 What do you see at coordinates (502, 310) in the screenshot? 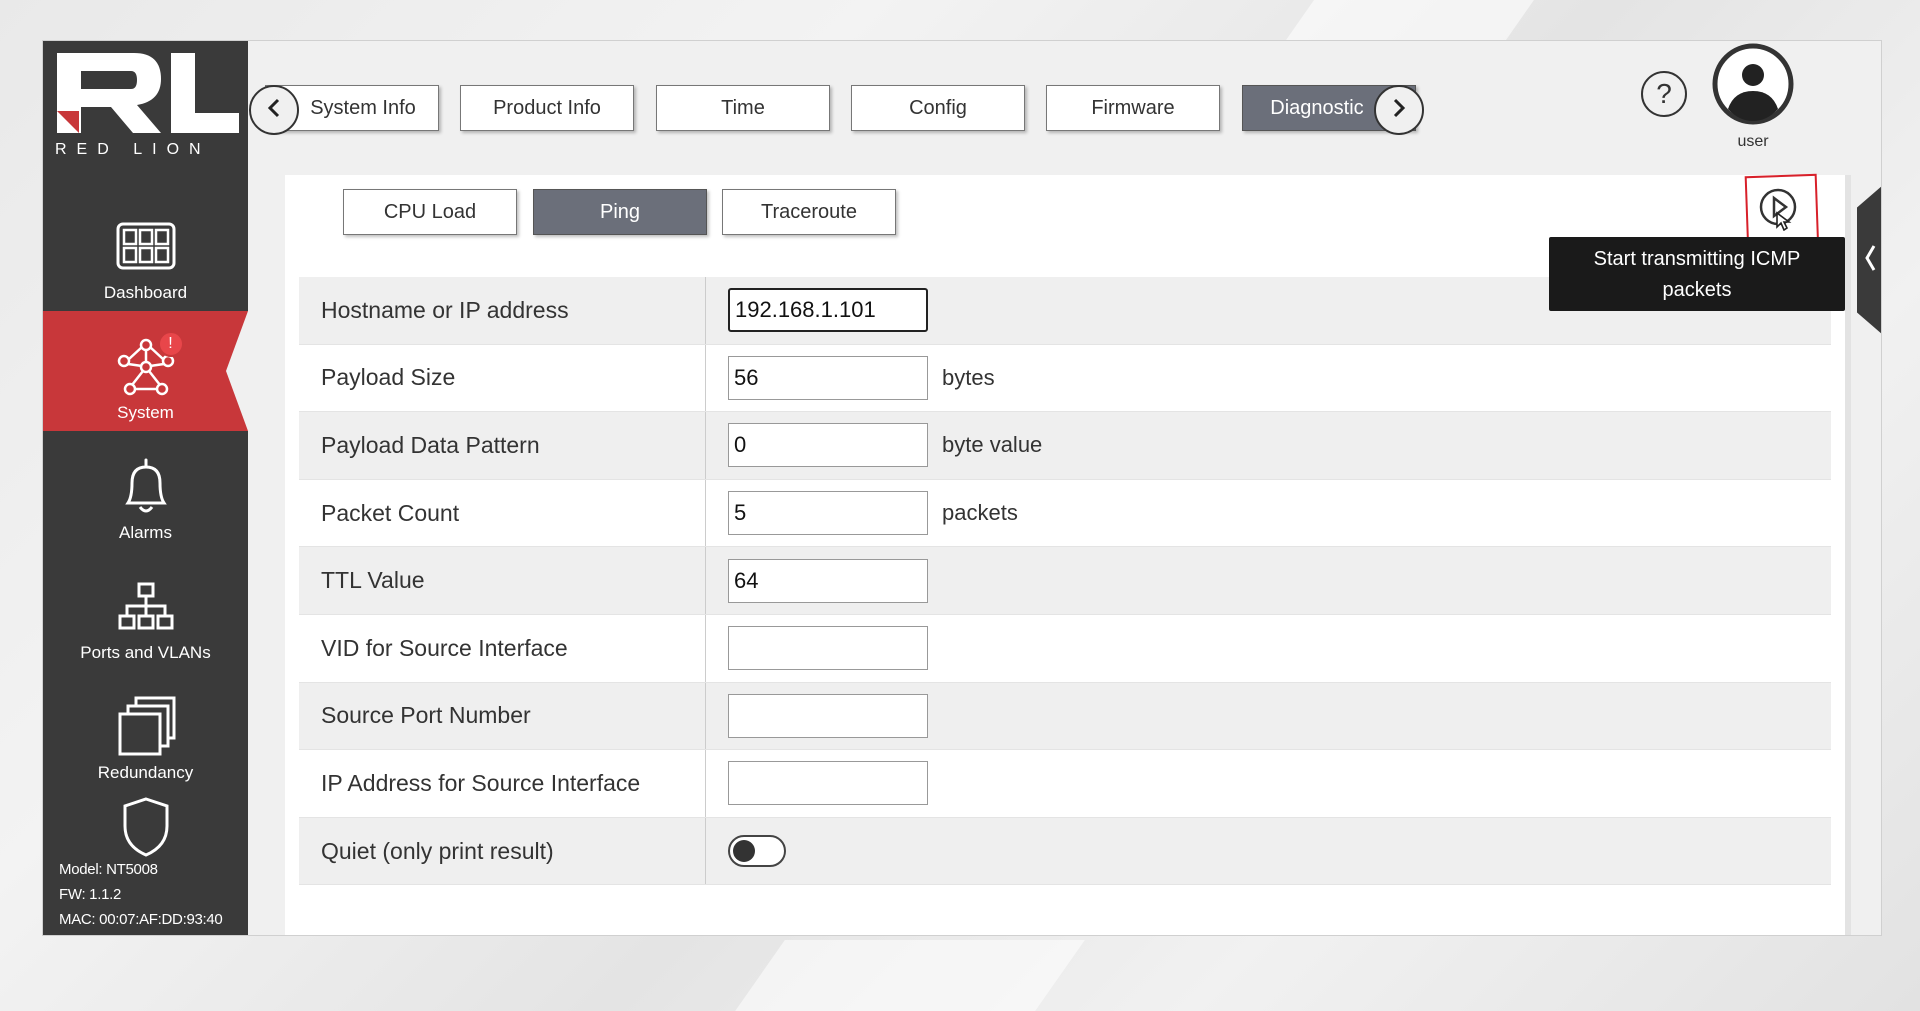
I see `field-label: Hostname or IP address` at bounding box center [502, 310].